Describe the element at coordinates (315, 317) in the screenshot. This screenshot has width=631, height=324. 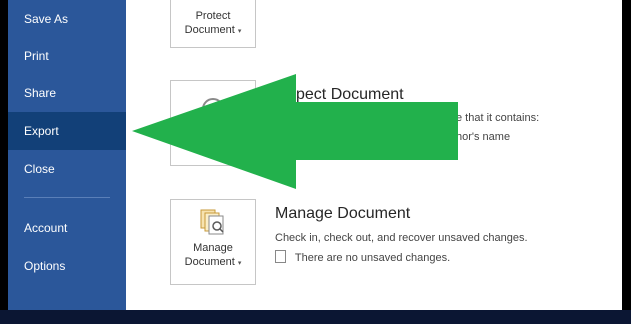
I see `bottom-bar` at that location.